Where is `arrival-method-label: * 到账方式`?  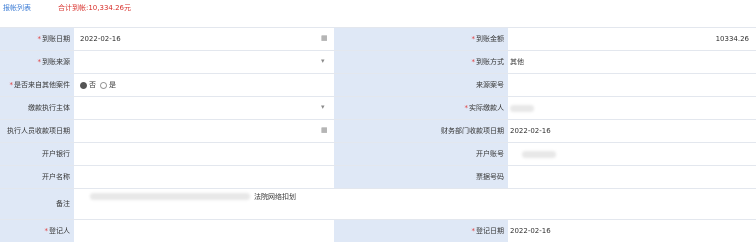 arrival-method-label: * 到账方式 is located at coordinates (421, 62).